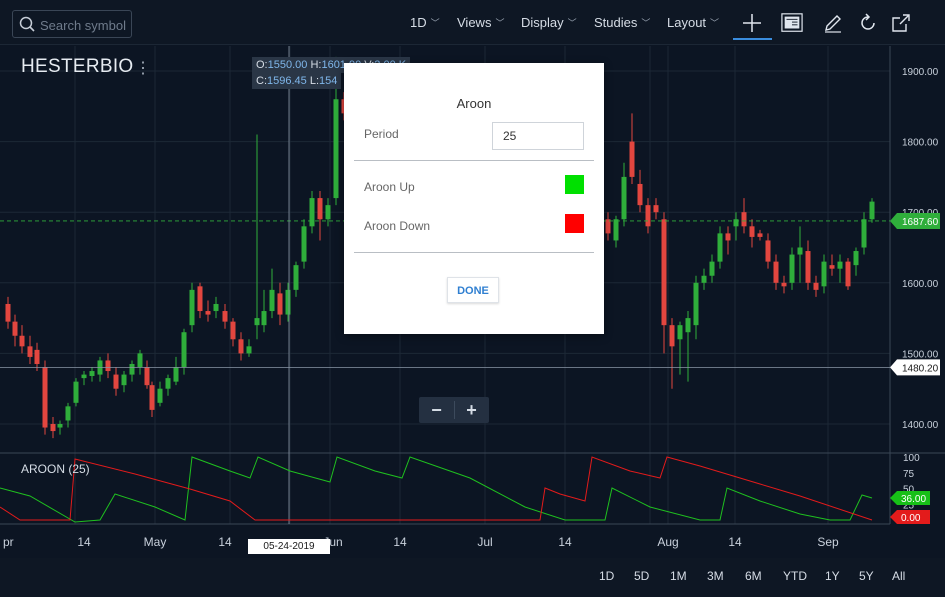 The height and width of the screenshot is (597, 945). Describe the element at coordinates (289, 546) in the screenshot. I see `crosshair-date-badge: 05-24-2019` at that location.